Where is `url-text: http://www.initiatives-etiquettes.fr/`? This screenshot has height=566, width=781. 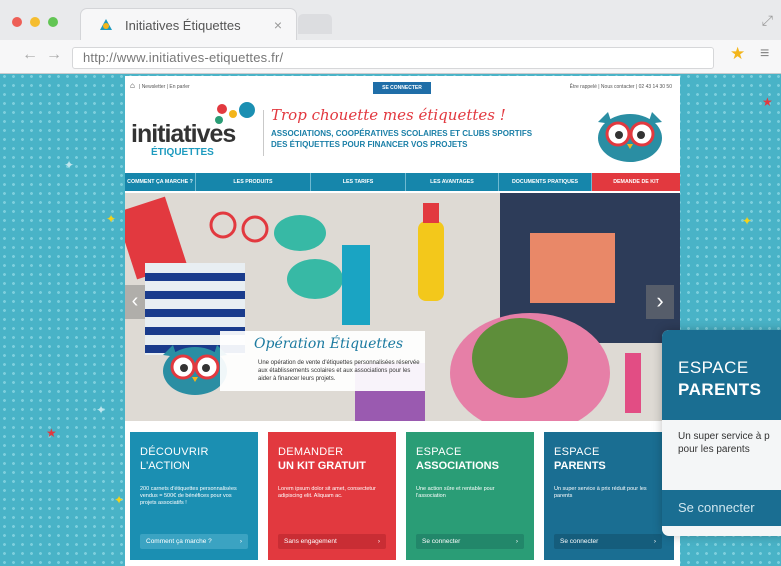 url-text: http://www.initiatives-etiquettes.fr/ is located at coordinates (183, 57).